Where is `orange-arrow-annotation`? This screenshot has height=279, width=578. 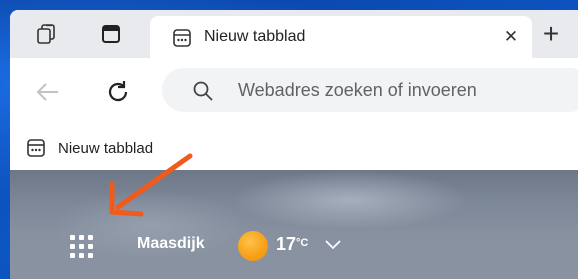 orange-arrow-annotation is located at coordinates (151, 185).